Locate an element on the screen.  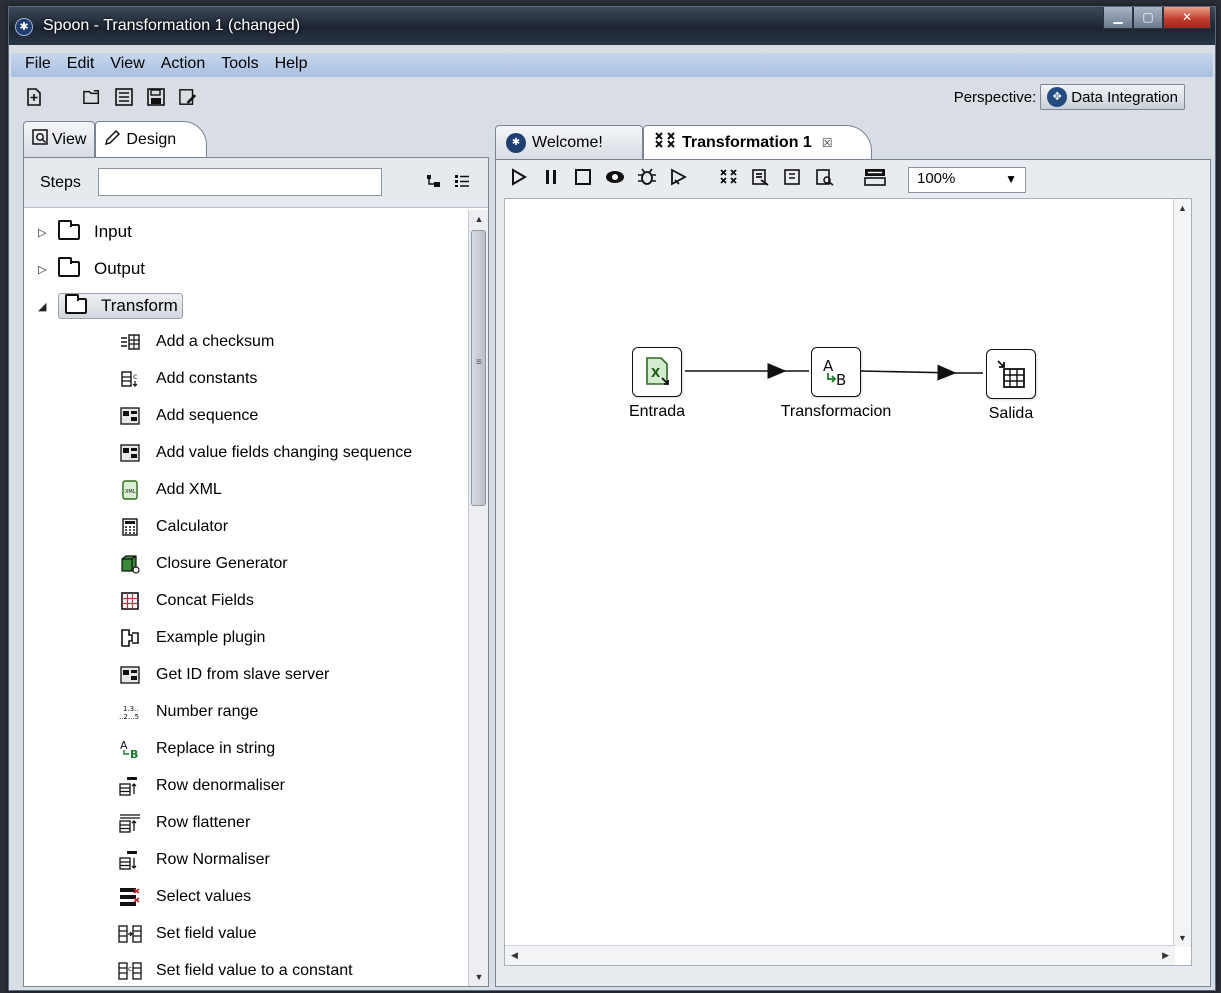
expand-all-icon is located at coordinates (462, 183).